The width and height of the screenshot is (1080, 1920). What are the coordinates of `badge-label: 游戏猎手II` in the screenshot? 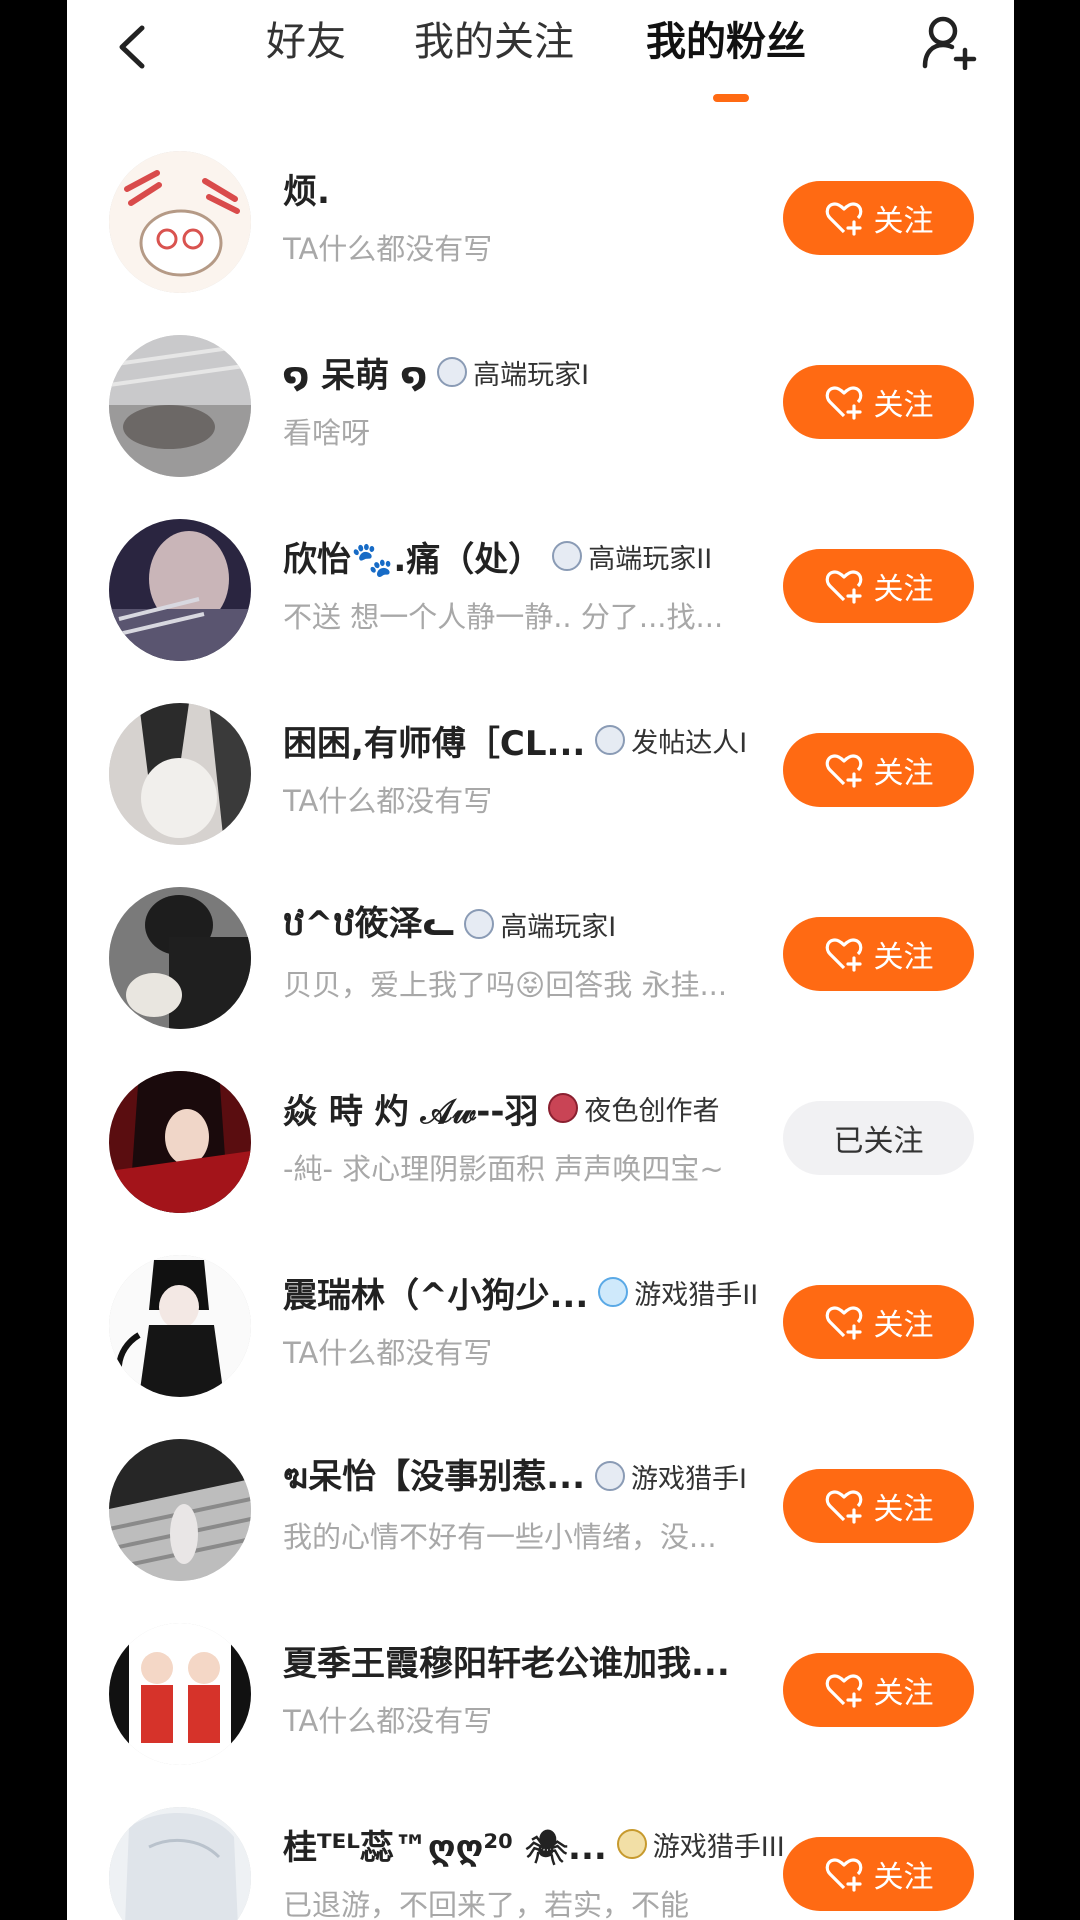 It's located at (696, 1295).